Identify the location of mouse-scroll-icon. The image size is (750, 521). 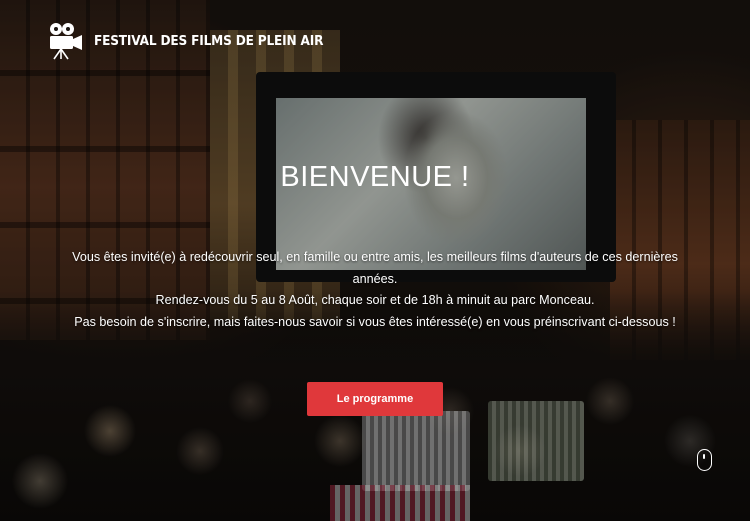
(704, 460).